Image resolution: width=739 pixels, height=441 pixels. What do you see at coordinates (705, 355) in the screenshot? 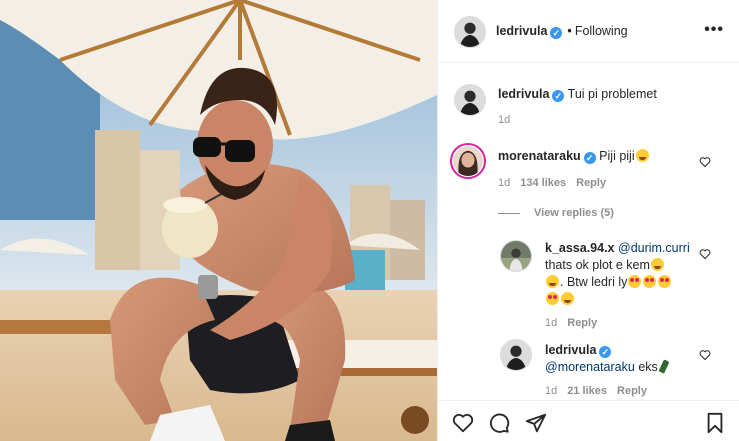
I see `reply-2-like-heart-icon` at bounding box center [705, 355].